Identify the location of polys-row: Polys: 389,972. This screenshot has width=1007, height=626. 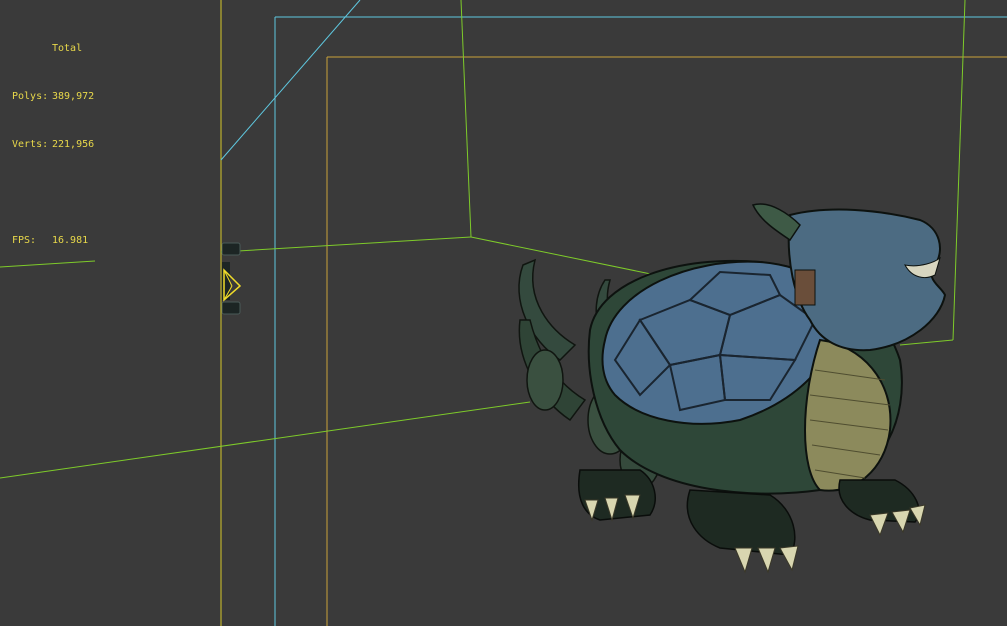
(53, 97).